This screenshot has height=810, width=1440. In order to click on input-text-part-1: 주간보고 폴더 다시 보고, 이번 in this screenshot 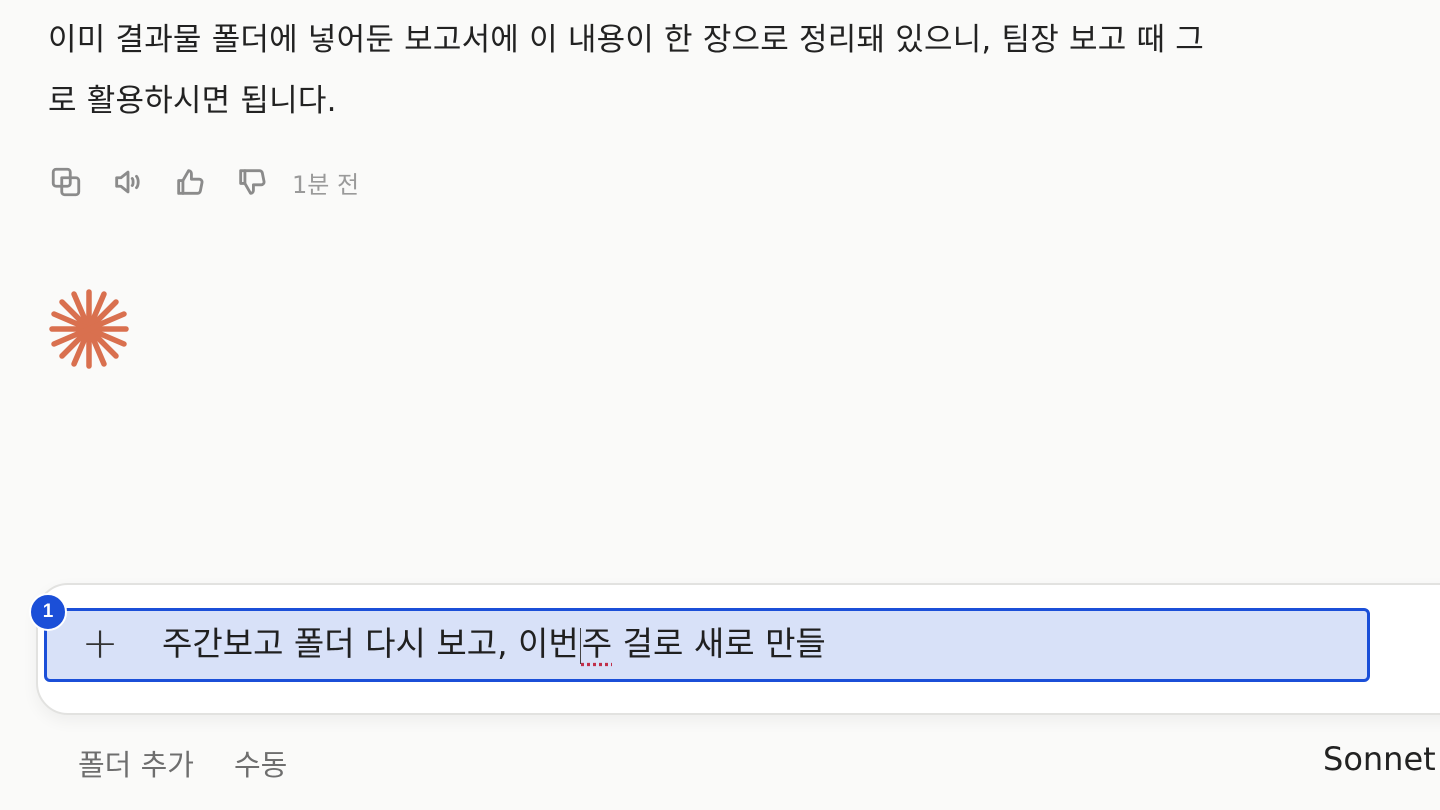, I will do `click(370, 643)`.